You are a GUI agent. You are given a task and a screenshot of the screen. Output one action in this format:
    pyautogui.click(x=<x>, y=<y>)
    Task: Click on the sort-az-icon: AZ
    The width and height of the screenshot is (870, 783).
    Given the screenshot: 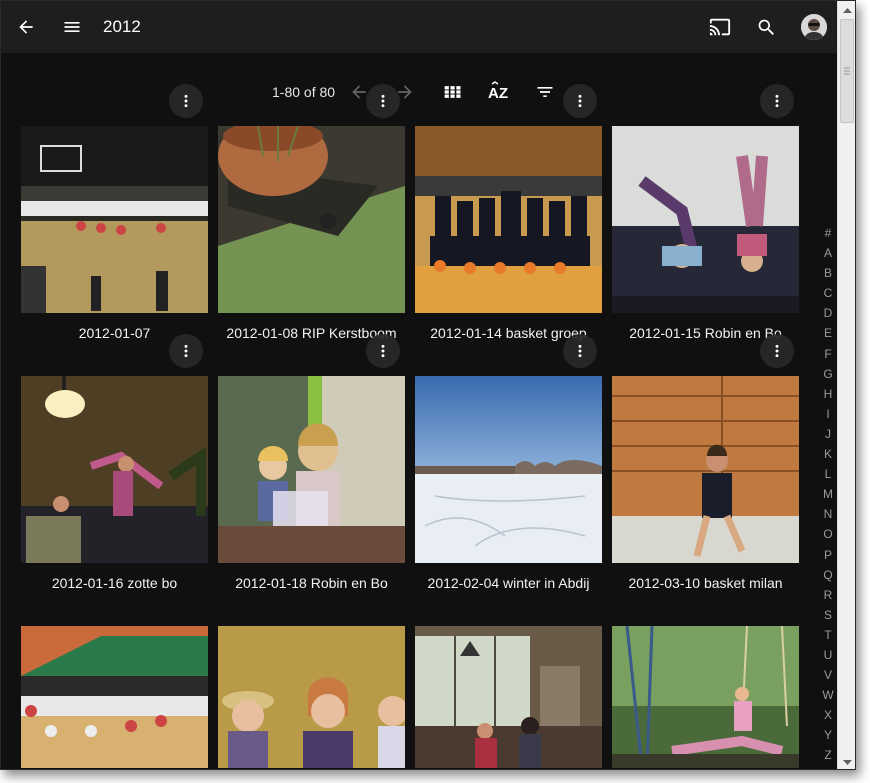 What is the action you would take?
    pyautogui.click(x=499, y=92)
    